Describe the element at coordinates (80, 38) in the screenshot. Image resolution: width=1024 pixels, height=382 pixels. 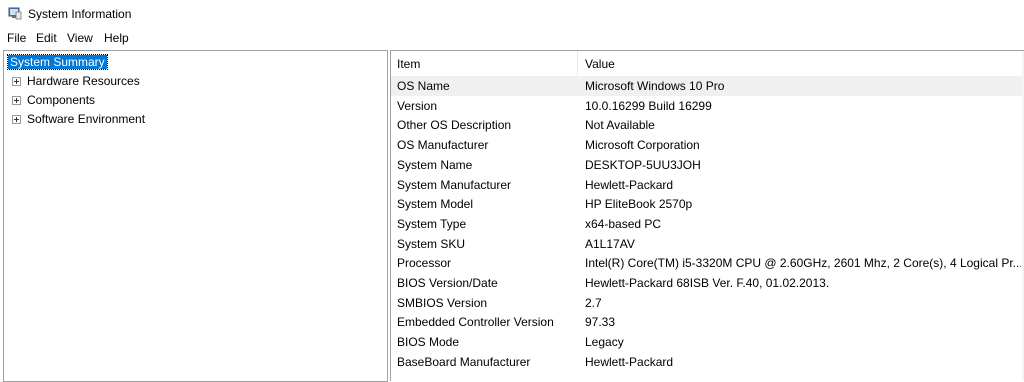
I see `menu-view: View` at that location.